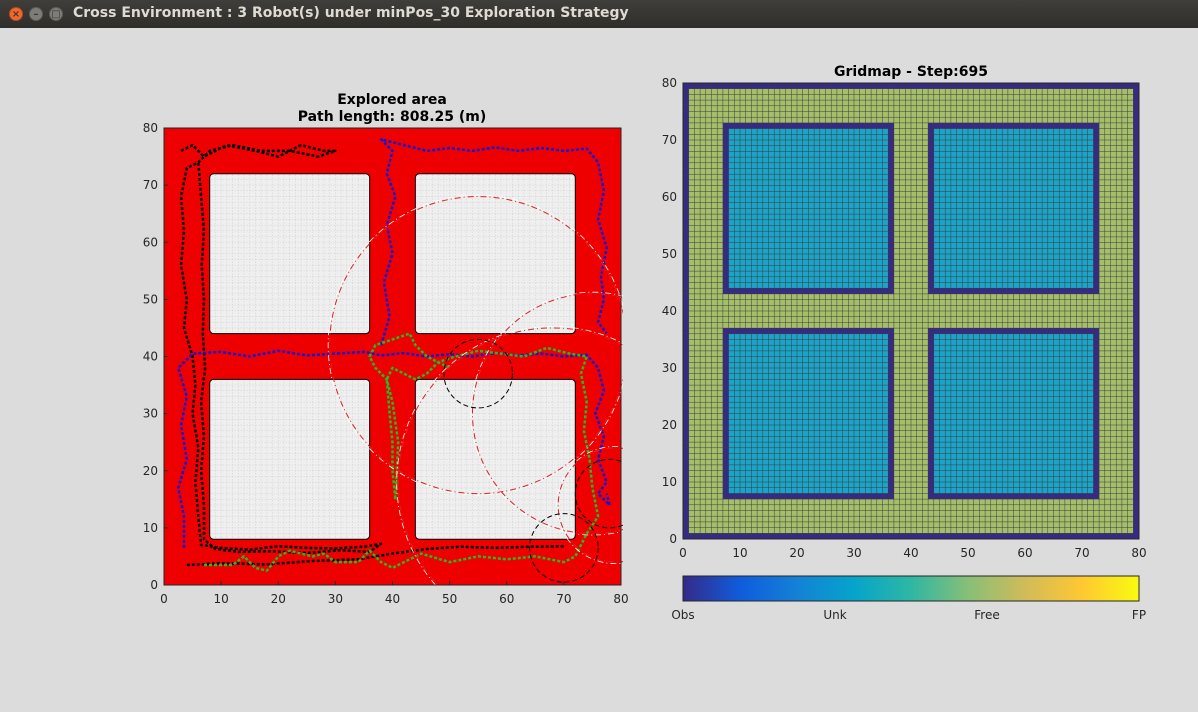  Describe the element at coordinates (56, 14) in the screenshot. I see `window-maximize-button: □` at that location.